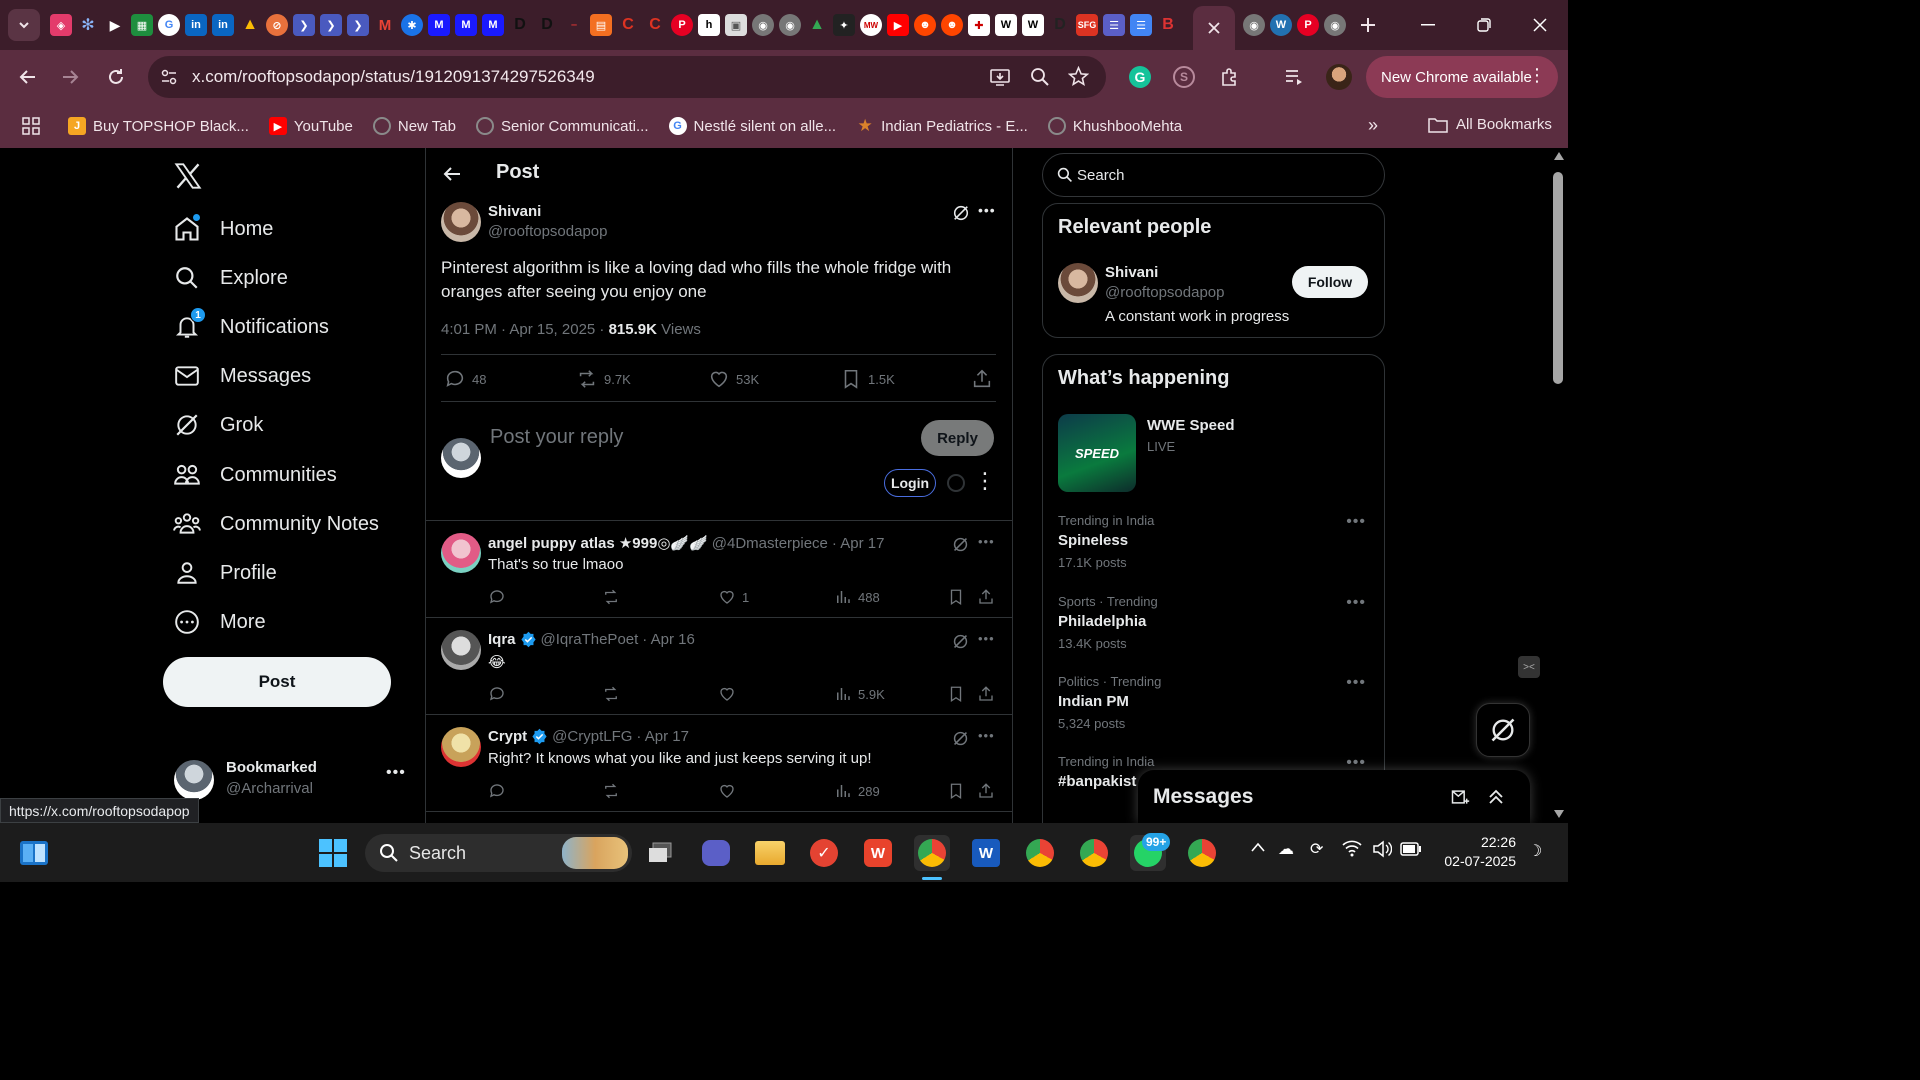 This screenshot has width=1920, height=1080. Describe the element at coordinates (1540, 25) in the screenshot. I see `window-close-button` at that location.